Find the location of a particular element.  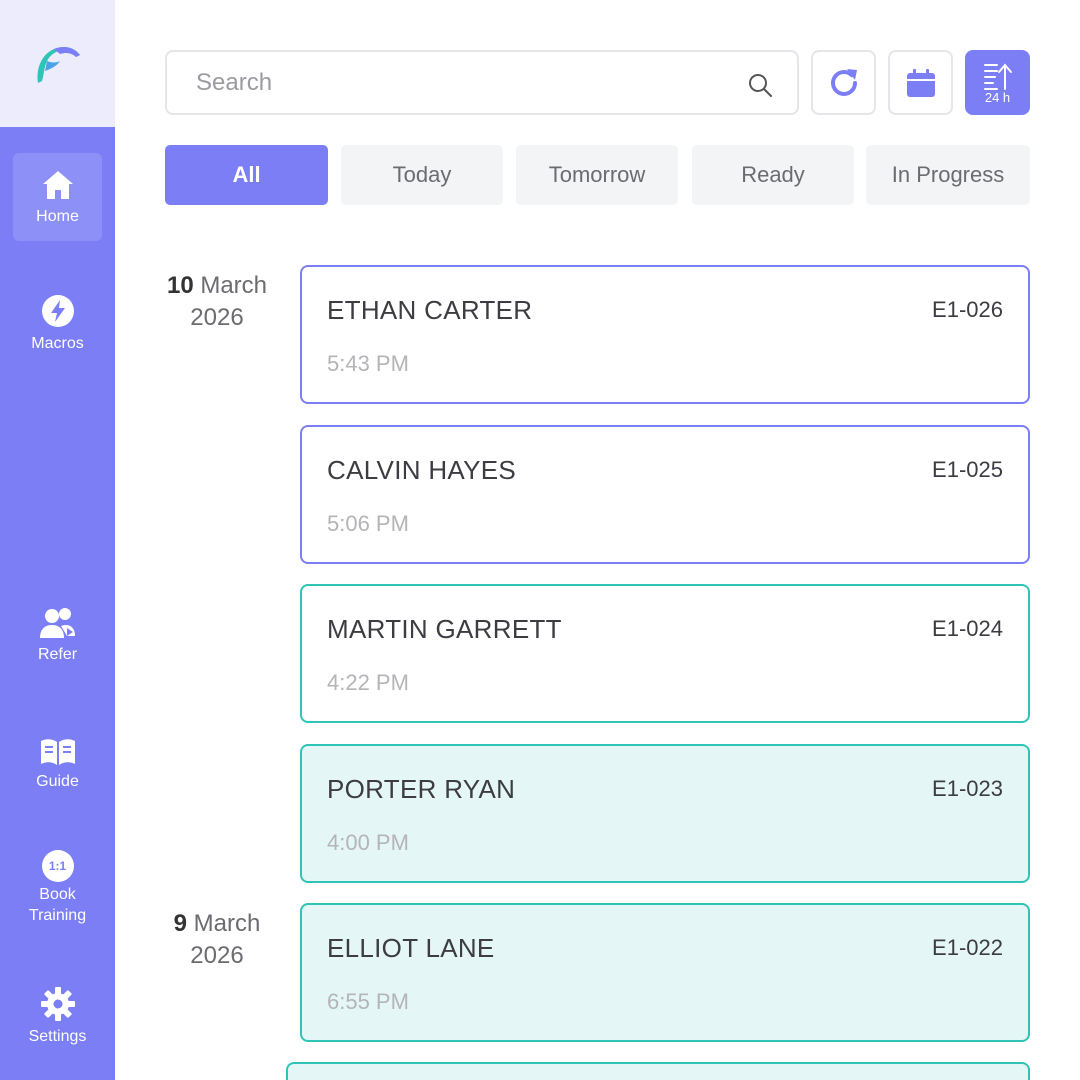

sidebar-item-label: Guide is located at coordinates (57, 781).